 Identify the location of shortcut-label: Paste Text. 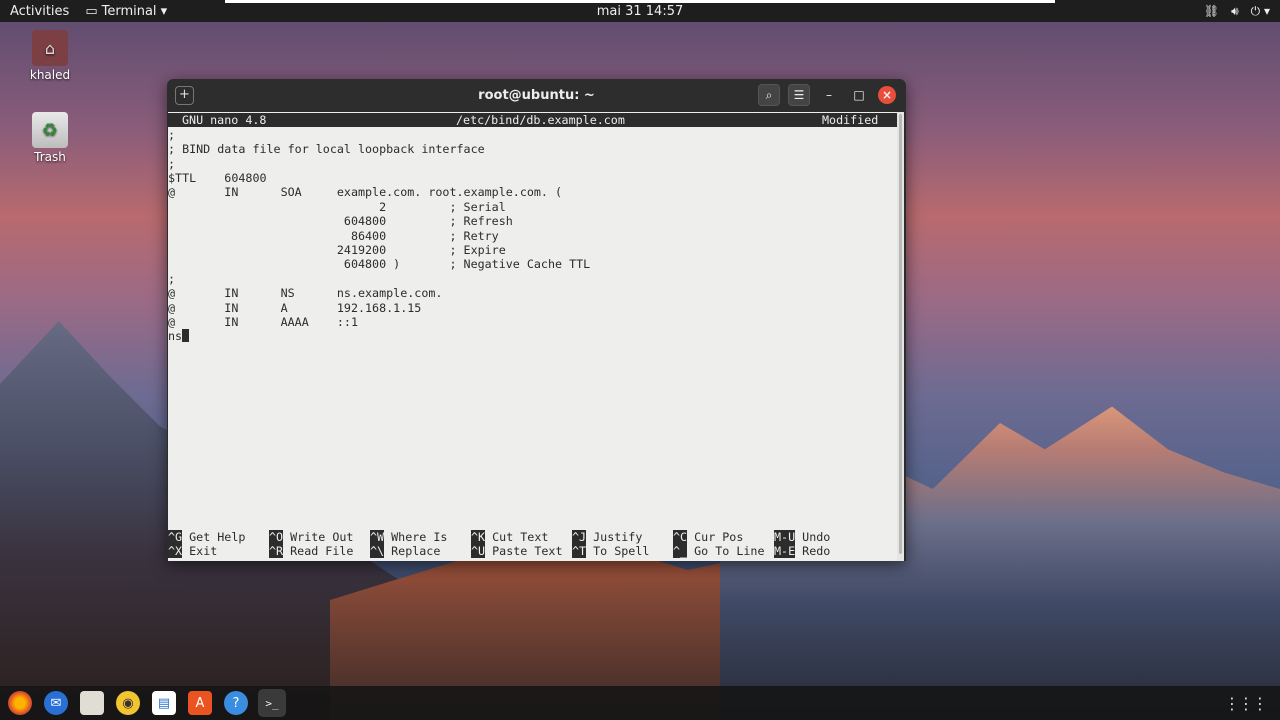
(524, 551).